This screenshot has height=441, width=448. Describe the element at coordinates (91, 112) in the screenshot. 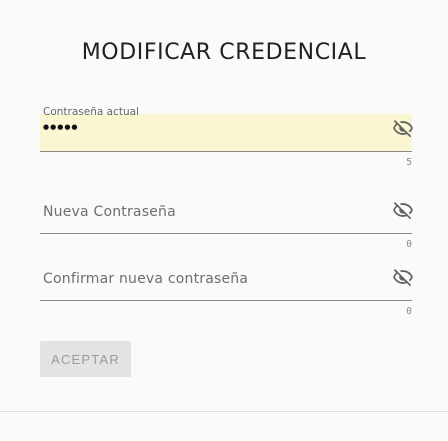

I see `current-password-label: Contraseña actual` at that location.